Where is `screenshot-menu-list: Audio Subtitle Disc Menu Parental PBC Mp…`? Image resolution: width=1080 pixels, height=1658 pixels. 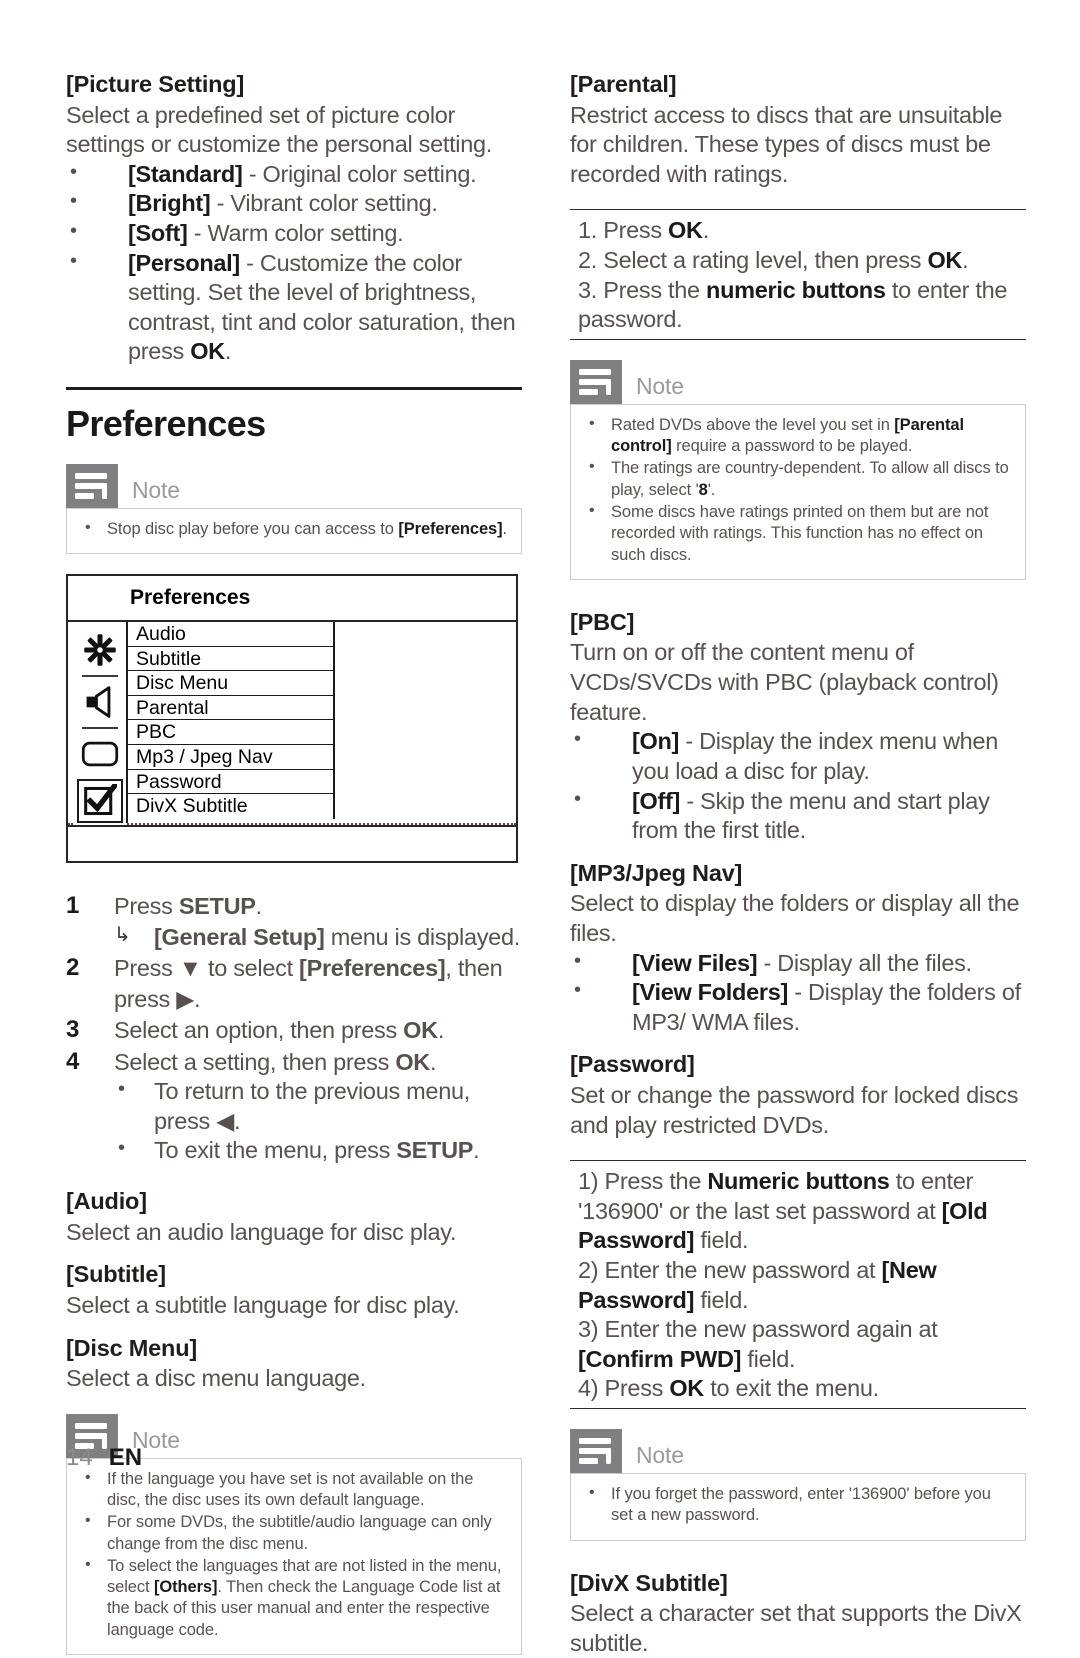 screenshot-menu-list: Audio Subtitle Disc Menu Parental PBC Mp… is located at coordinates (321, 722).